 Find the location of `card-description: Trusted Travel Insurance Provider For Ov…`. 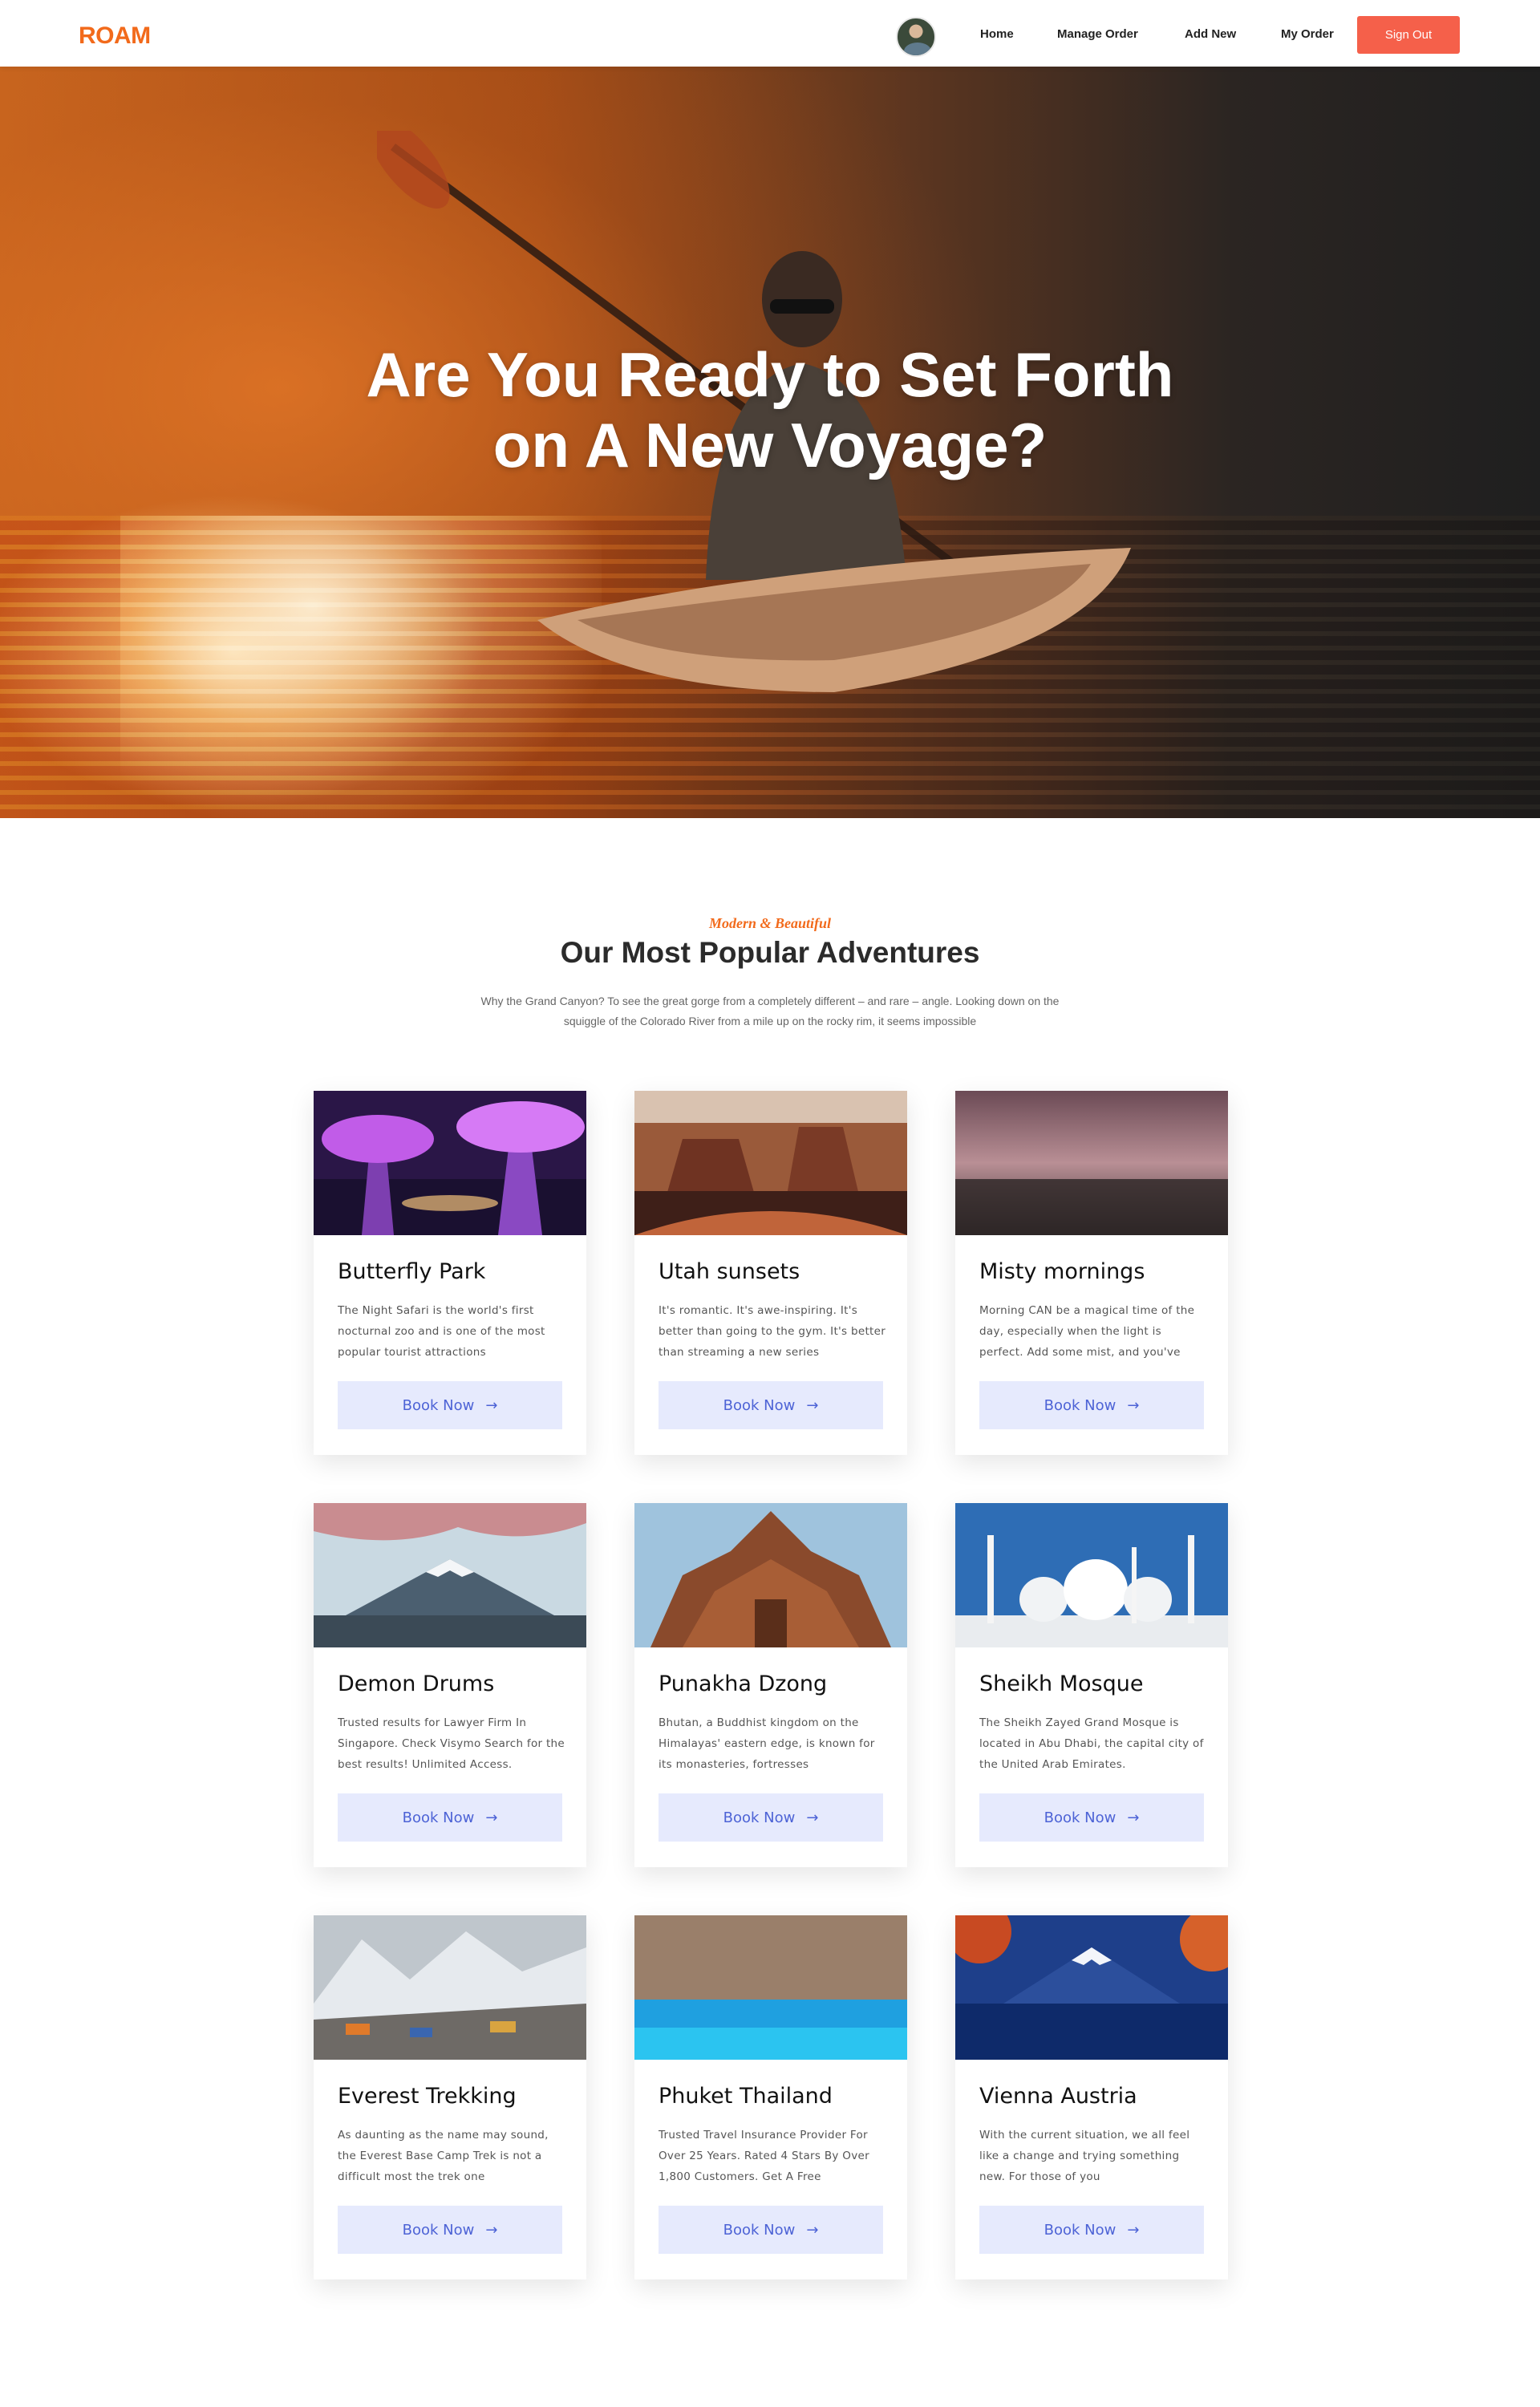

card-description: Trusted Travel Insurance Provider For Ov… is located at coordinates (764, 2156).